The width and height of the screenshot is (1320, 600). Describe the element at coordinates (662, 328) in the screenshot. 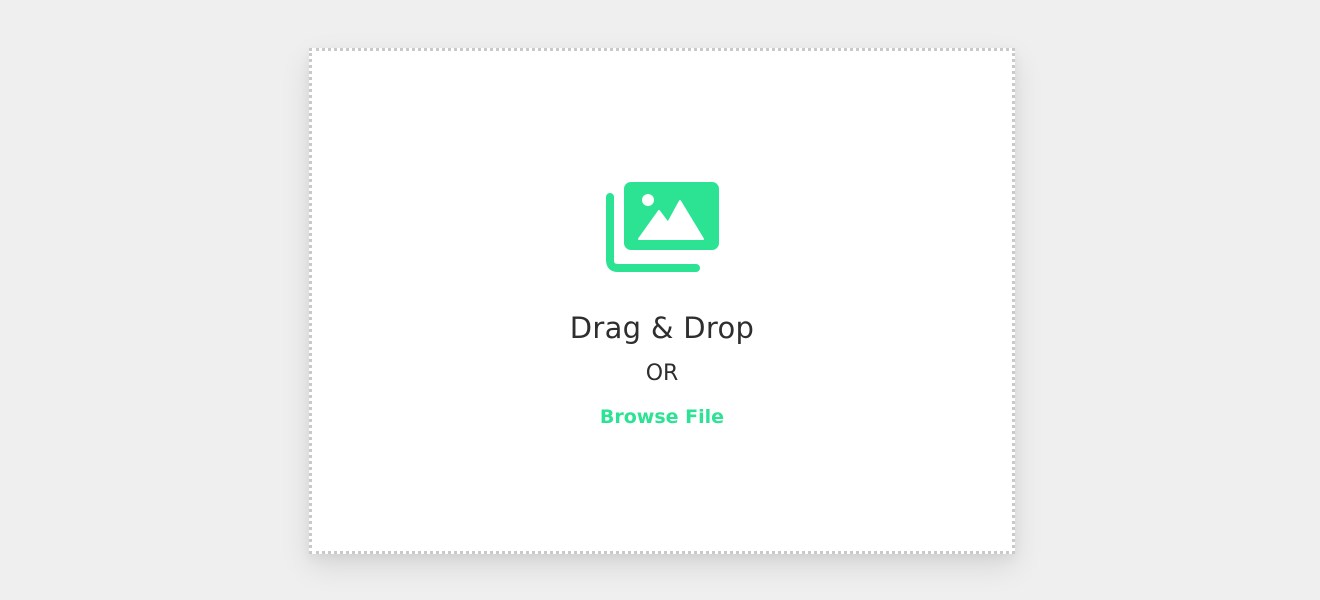

I see `drag-drop-title: Drag & Drop` at that location.